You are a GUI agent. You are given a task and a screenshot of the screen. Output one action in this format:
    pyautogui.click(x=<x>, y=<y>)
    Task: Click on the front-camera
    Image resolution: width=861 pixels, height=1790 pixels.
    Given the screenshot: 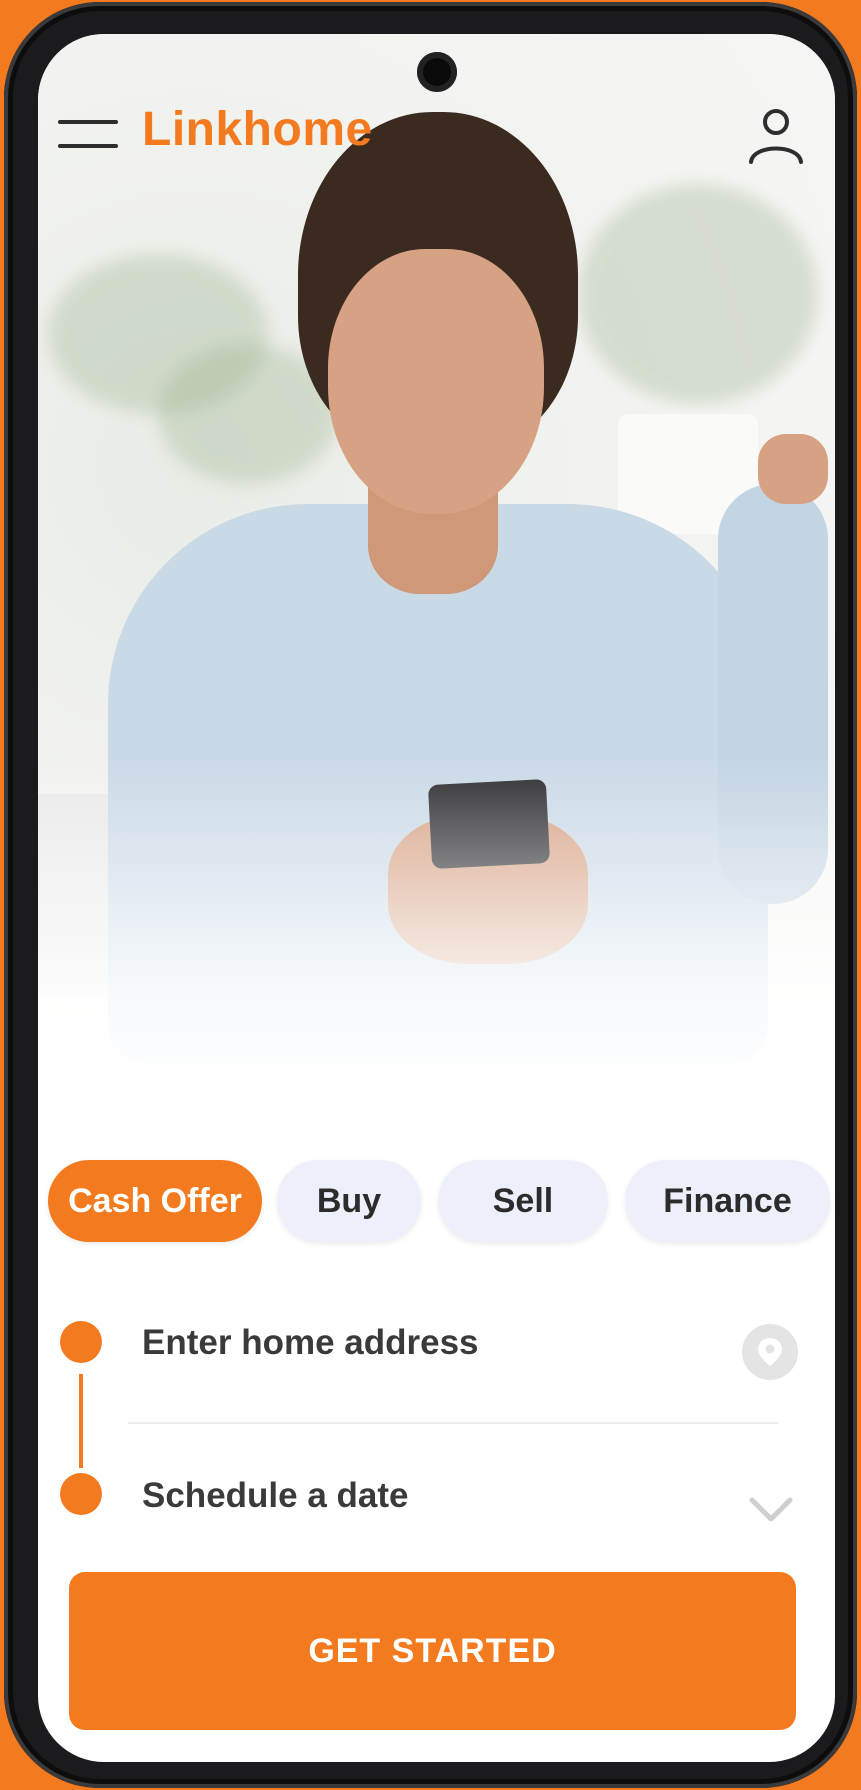 What is the action you would take?
    pyautogui.click(x=437, y=72)
    